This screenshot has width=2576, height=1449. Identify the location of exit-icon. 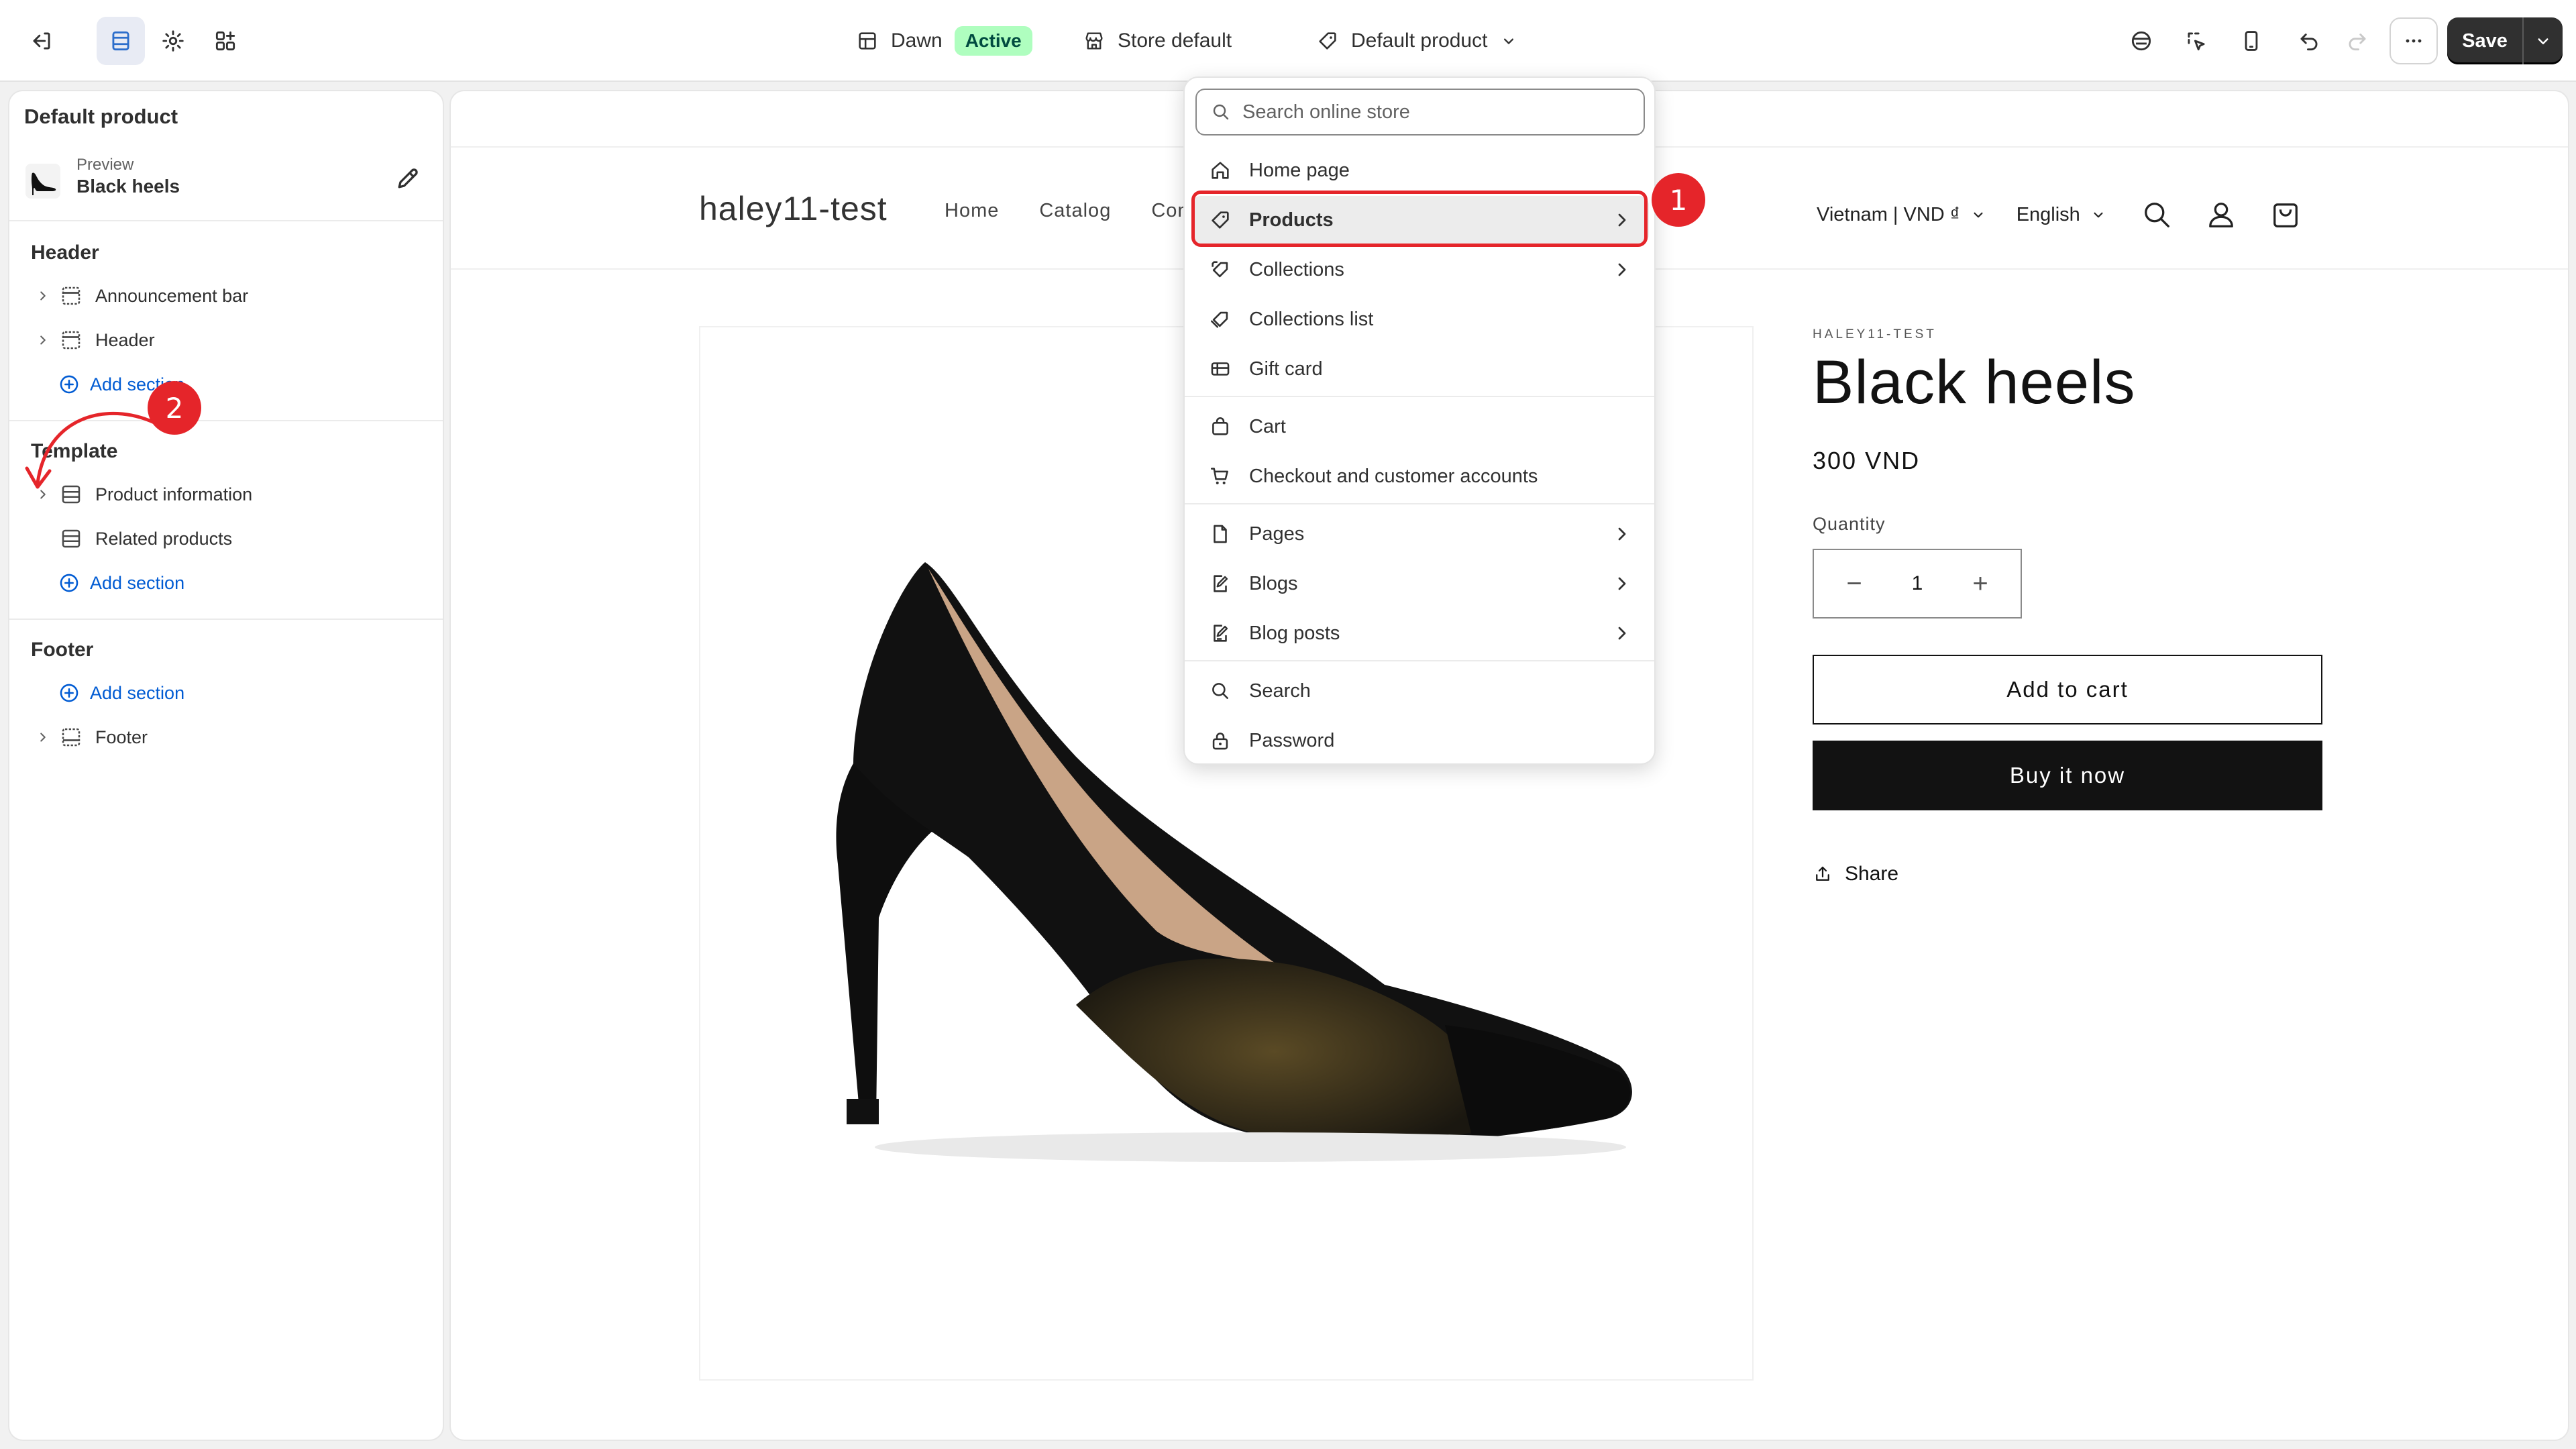
(41, 41).